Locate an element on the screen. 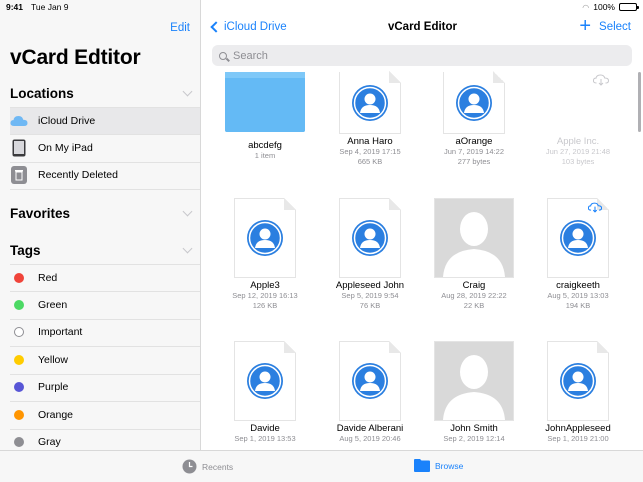 The image size is (643, 482). tab-label: Recents is located at coordinates (218, 466).